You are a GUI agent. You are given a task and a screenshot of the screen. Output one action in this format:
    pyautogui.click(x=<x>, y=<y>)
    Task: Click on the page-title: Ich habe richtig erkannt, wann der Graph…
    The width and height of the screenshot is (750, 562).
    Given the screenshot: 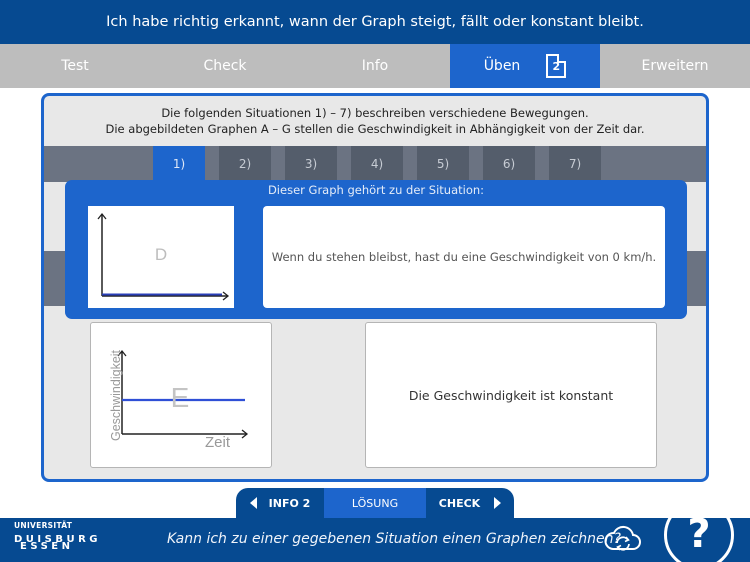 What is the action you would take?
    pyautogui.click(x=375, y=22)
    